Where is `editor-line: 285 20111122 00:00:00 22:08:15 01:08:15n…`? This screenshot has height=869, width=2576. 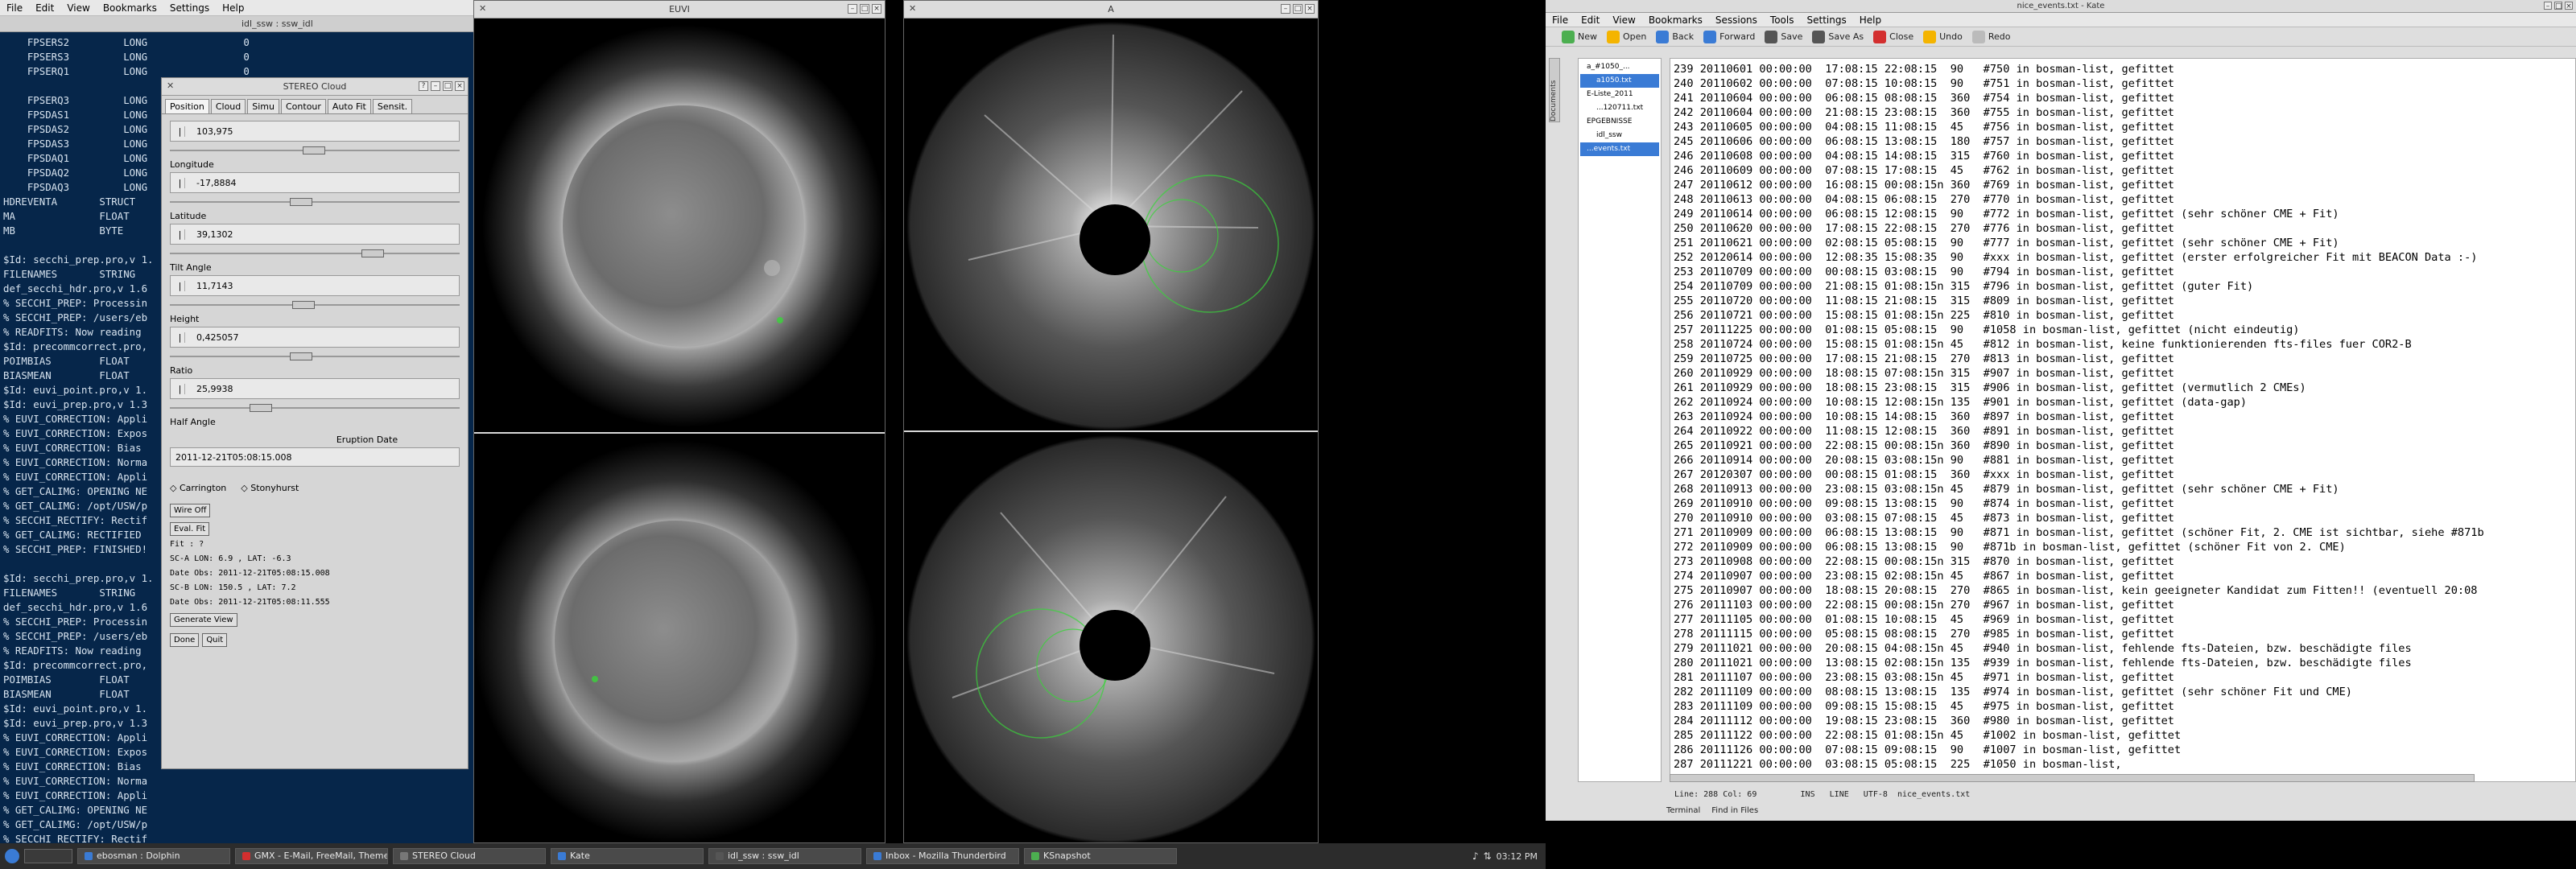 editor-line: 285 20111122 00:00:00 22:08:15 01:08:15n… is located at coordinates (2124, 735).